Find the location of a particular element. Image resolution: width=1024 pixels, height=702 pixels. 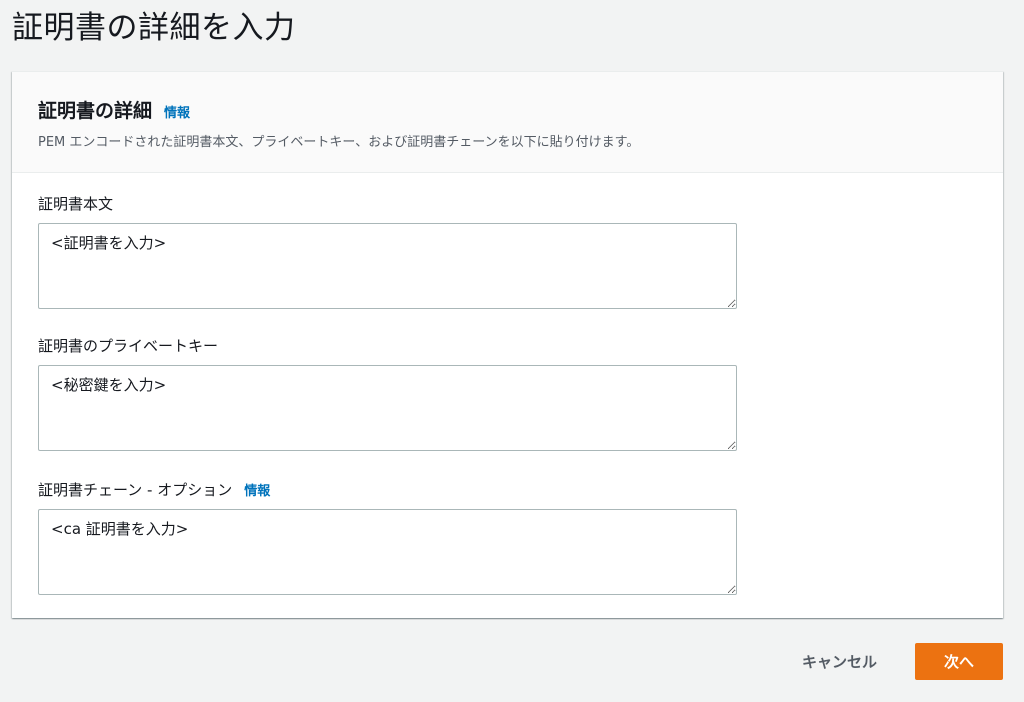

panel-heading-row: 証明書の詳細 情報 is located at coordinates (507, 109).